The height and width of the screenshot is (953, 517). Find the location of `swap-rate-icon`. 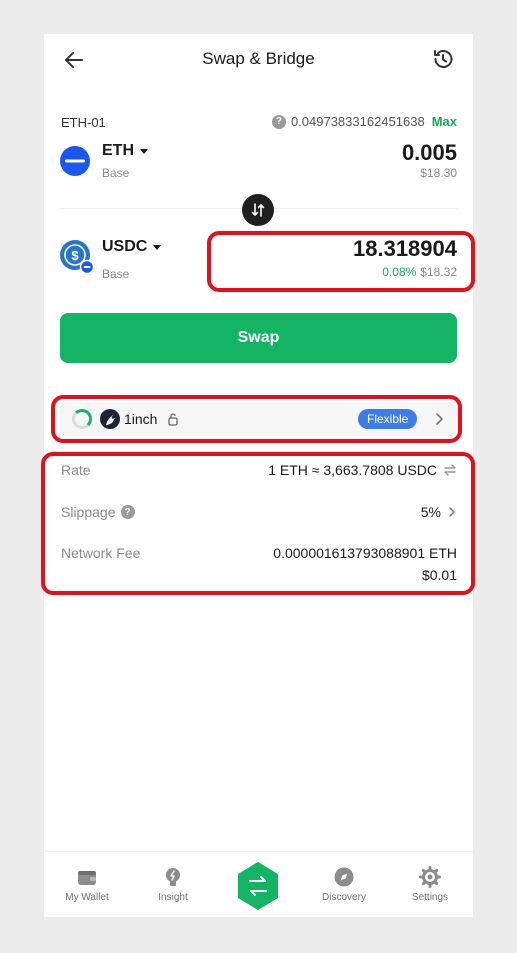

swap-rate-icon is located at coordinates (450, 470).